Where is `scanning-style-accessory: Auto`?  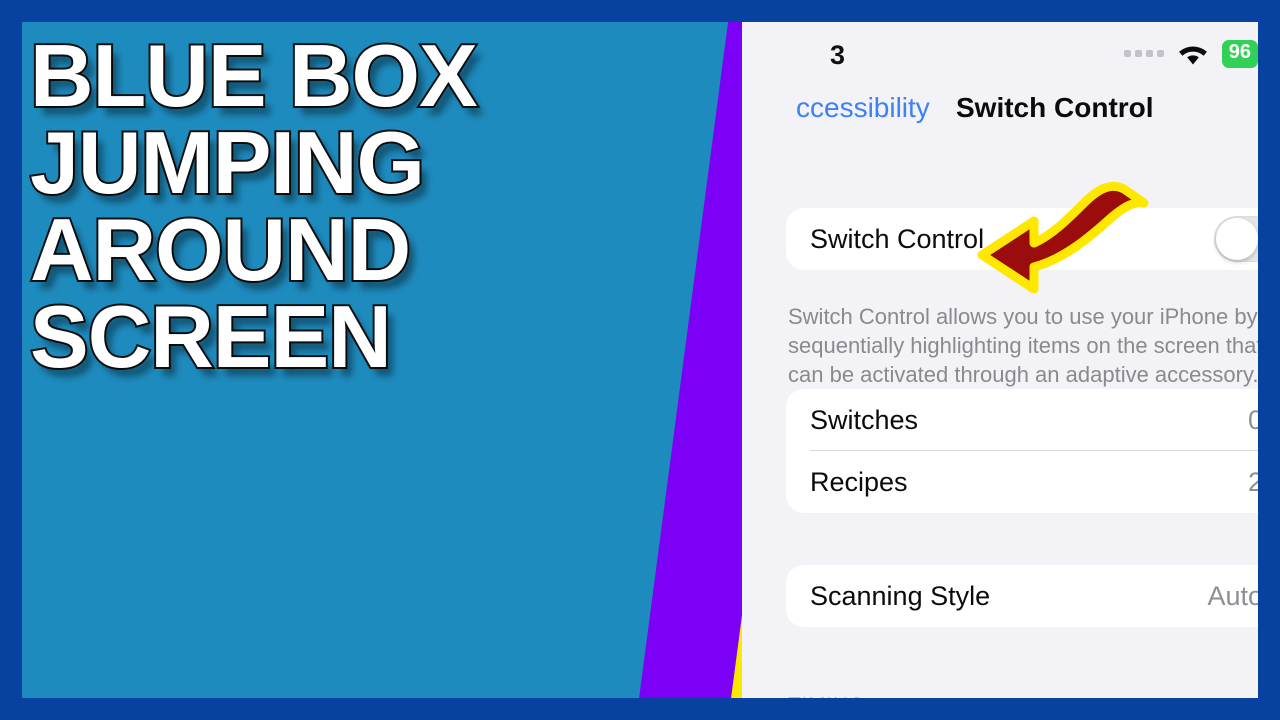 scanning-style-accessory: Auto is located at coordinates (1232, 596).